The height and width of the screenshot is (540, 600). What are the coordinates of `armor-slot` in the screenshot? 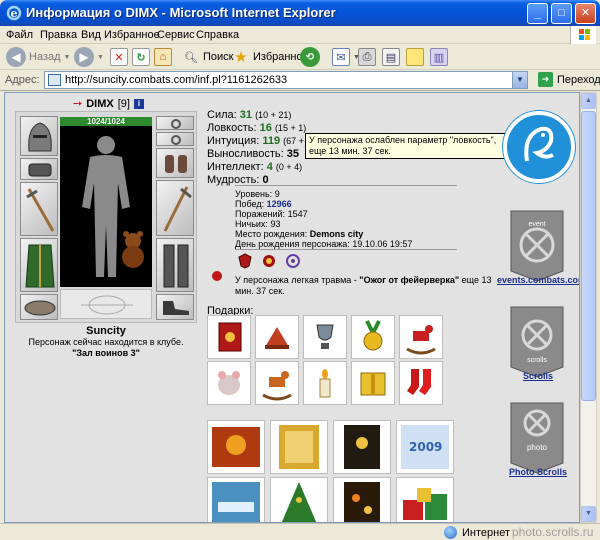 It's located at (39, 265).